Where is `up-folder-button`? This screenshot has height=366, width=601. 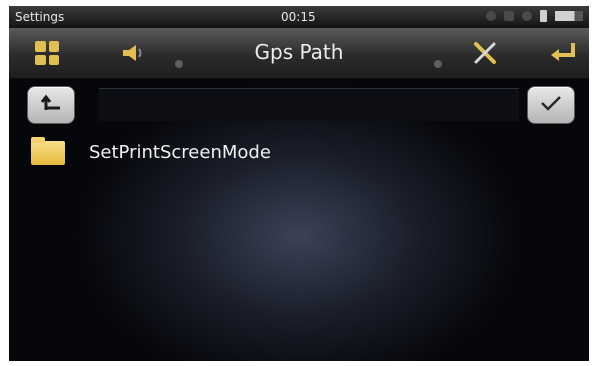 up-folder-button is located at coordinates (51, 105).